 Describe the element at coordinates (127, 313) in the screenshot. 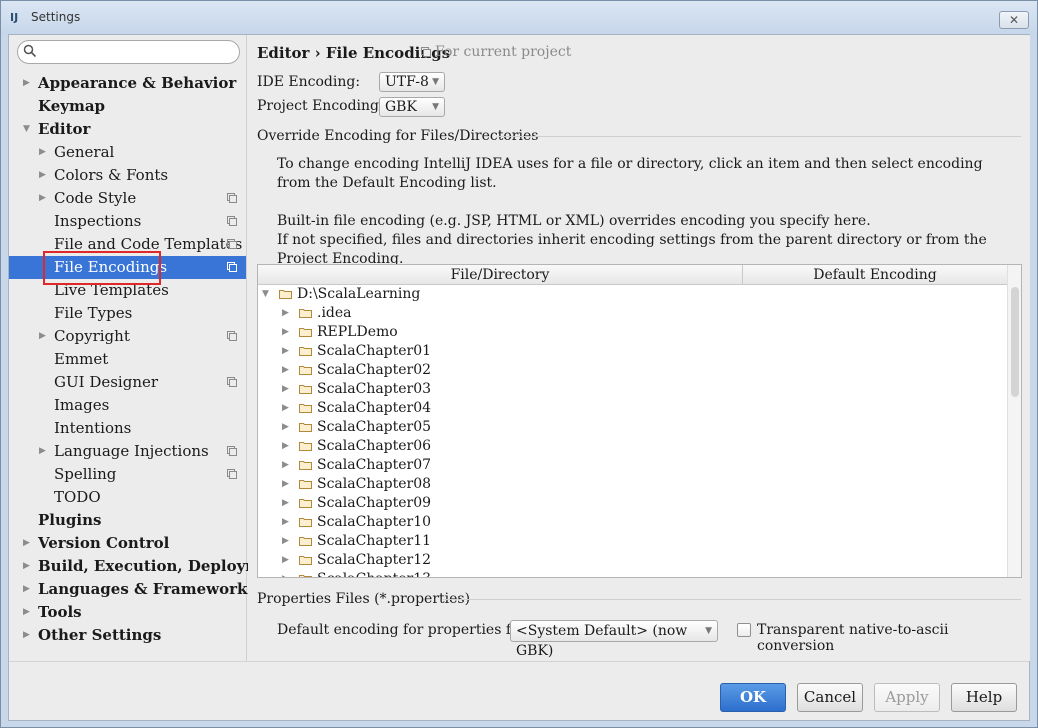

I see `sidebar-item-file-types: File Types` at that location.